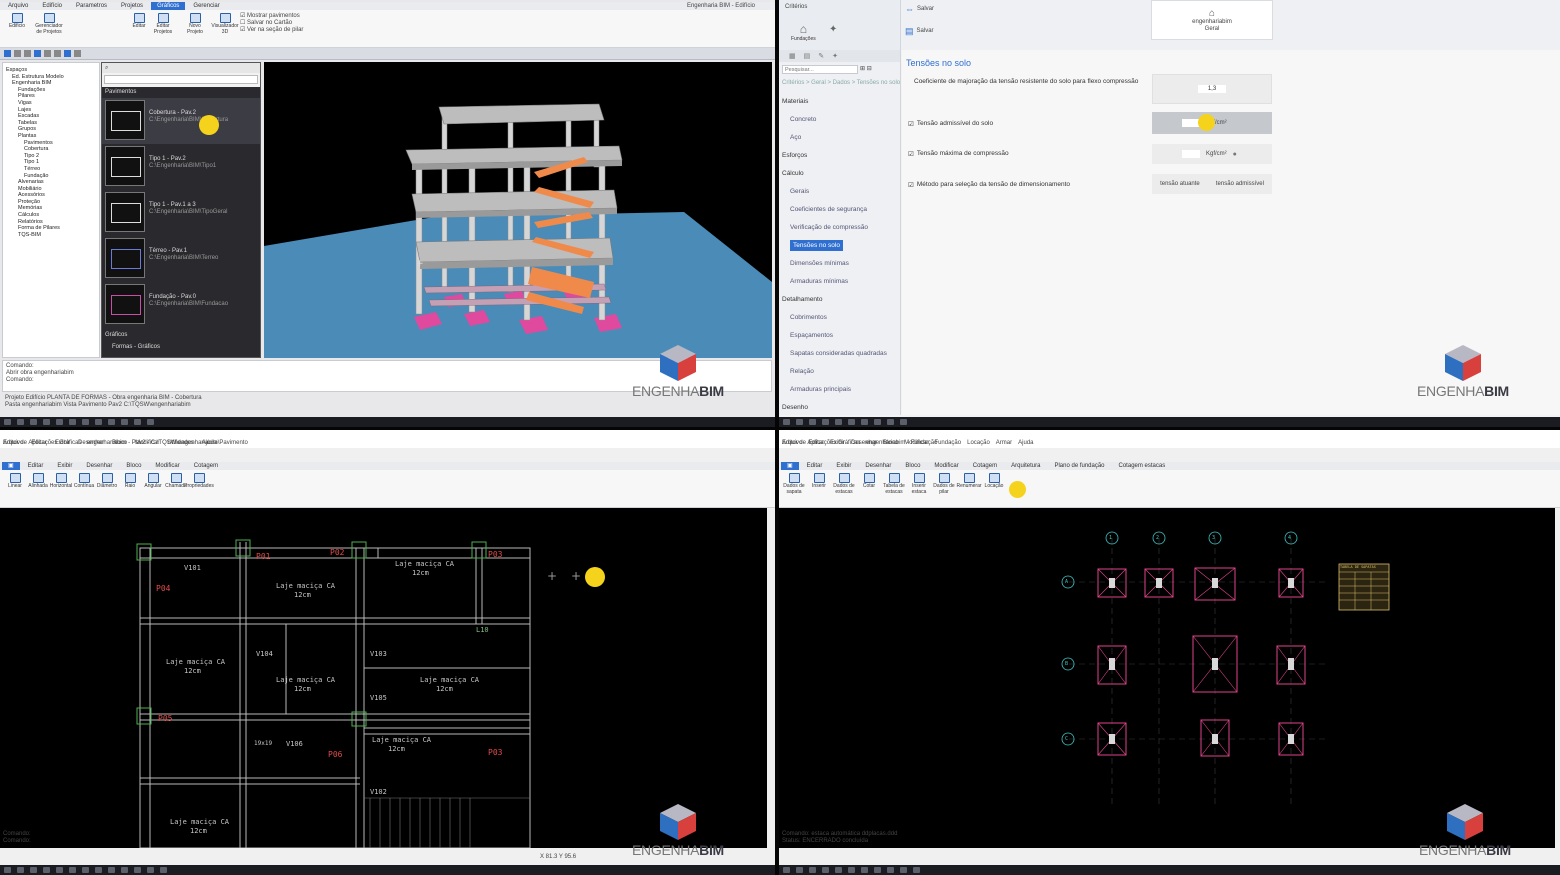 The image size is (1560, 875). I want to click on tree-item: Cálculos, so click(51, 215).